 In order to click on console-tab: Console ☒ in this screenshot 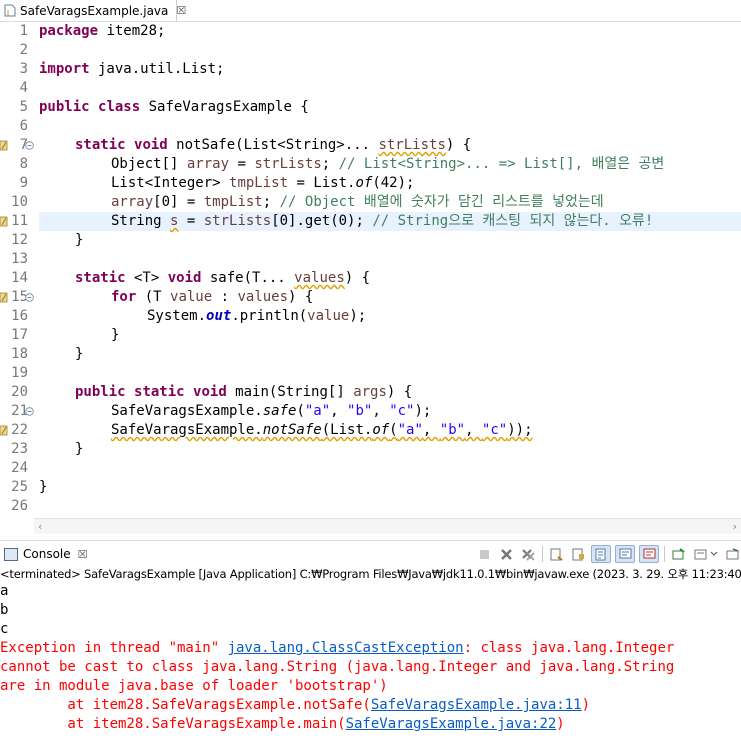, I will do `click(44, 554)`.